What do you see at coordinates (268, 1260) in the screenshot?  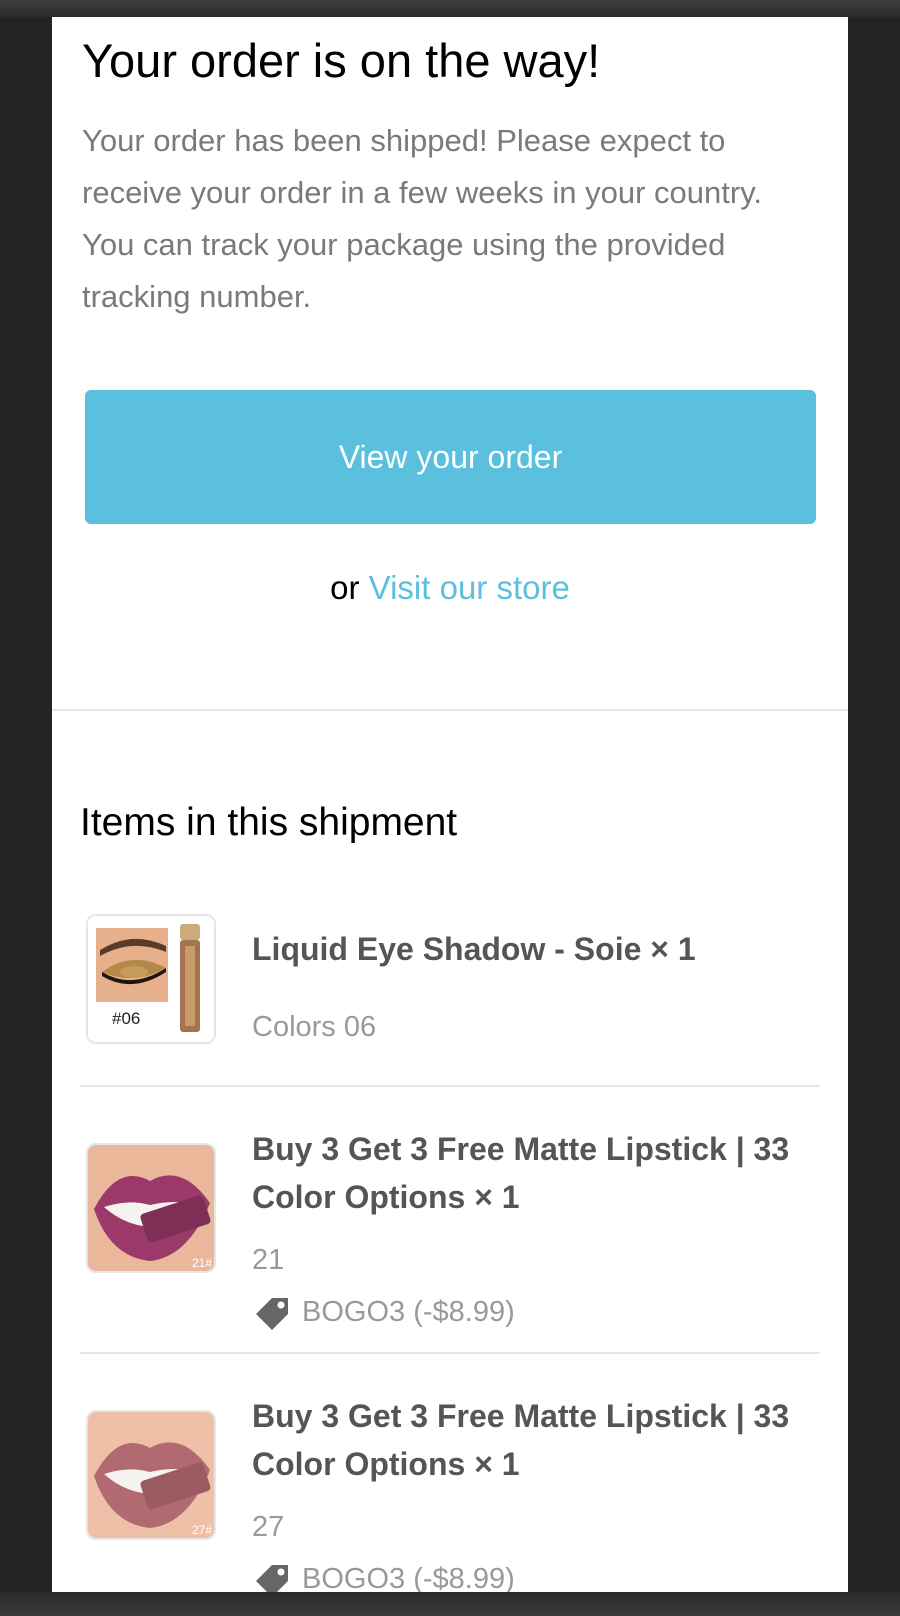 I see `item-variant: 21` at bounding box center [268, 1260].